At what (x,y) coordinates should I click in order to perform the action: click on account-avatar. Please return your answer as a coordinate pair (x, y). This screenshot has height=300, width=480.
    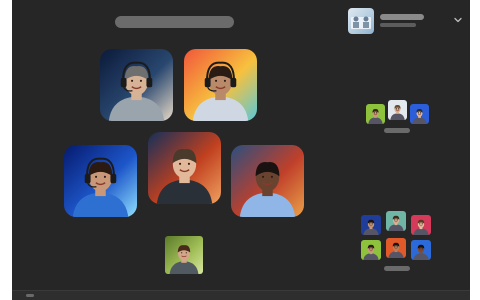
    Looking at the image, I should click on (361, 21).